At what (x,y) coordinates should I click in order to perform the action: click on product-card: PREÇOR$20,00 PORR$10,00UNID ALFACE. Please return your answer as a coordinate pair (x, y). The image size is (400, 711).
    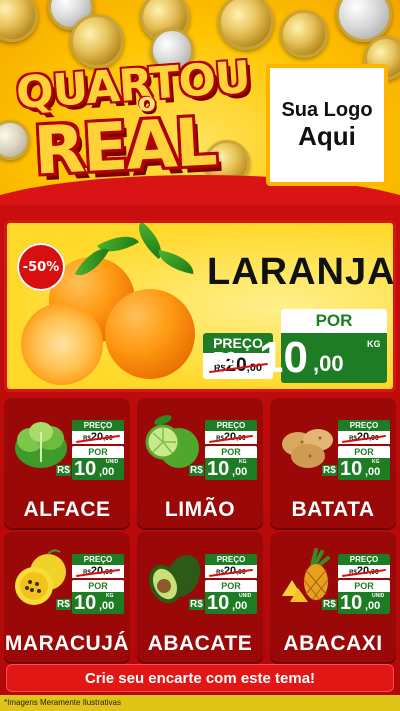
    Looking at the image, I should click on (67, 463).